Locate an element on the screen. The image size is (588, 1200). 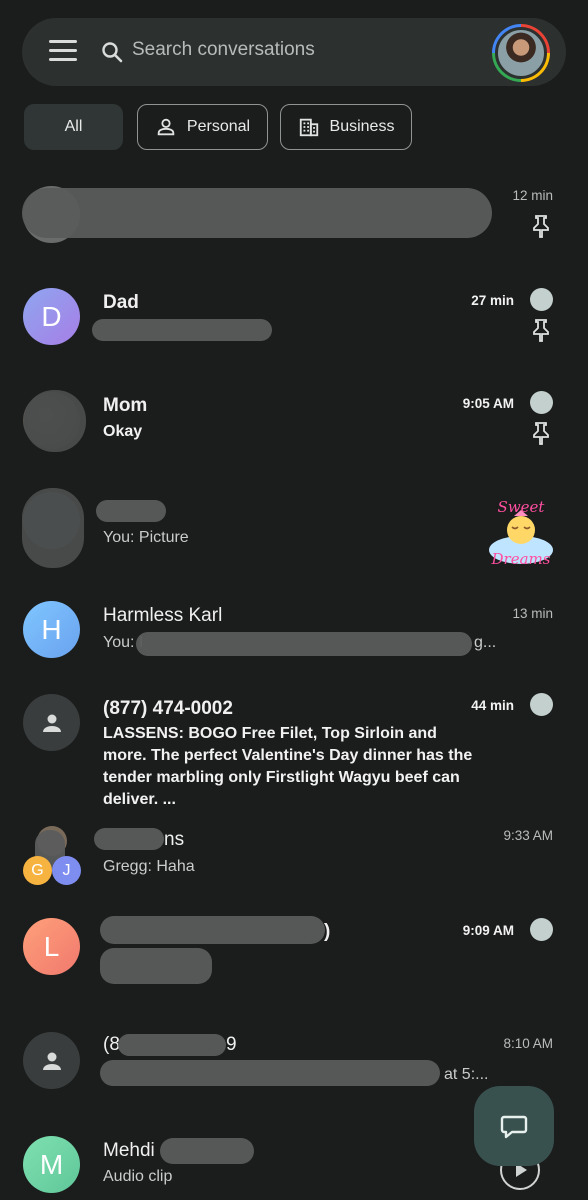
chip-all: All is located at coordinates (73, 127).